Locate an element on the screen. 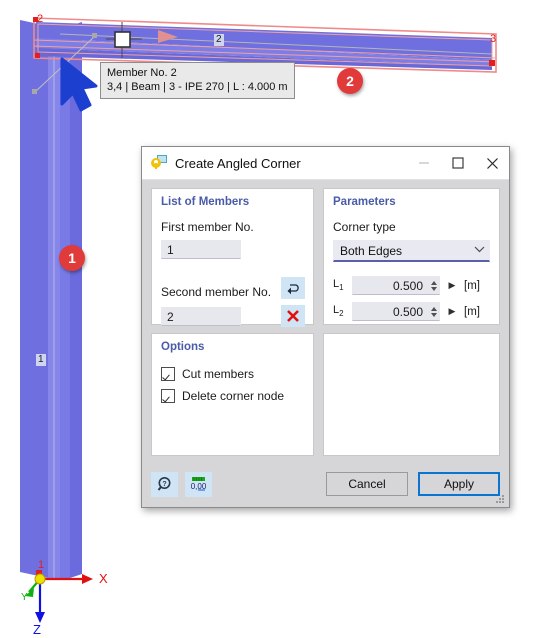 Image resolution: width=548 pixels, height=638 pixels. x-axis-label: X is located at coordinates (103, 578).